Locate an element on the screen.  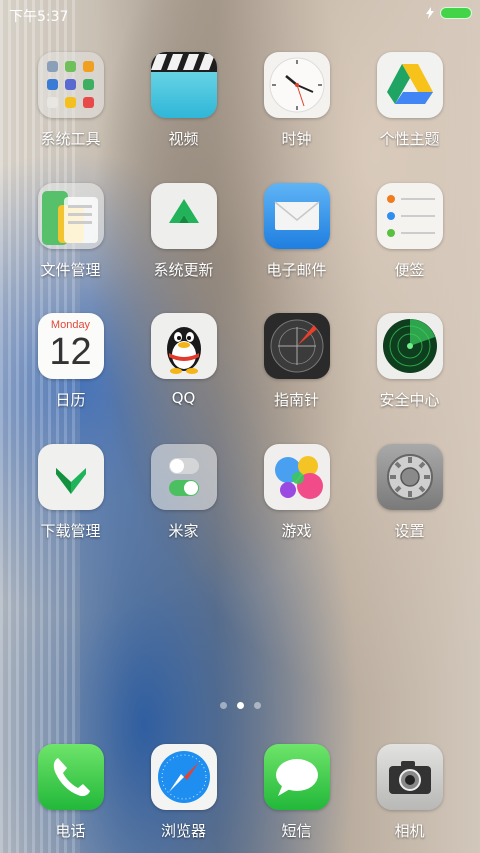
app-label: 时钟 is located at coordinates (296, 139).